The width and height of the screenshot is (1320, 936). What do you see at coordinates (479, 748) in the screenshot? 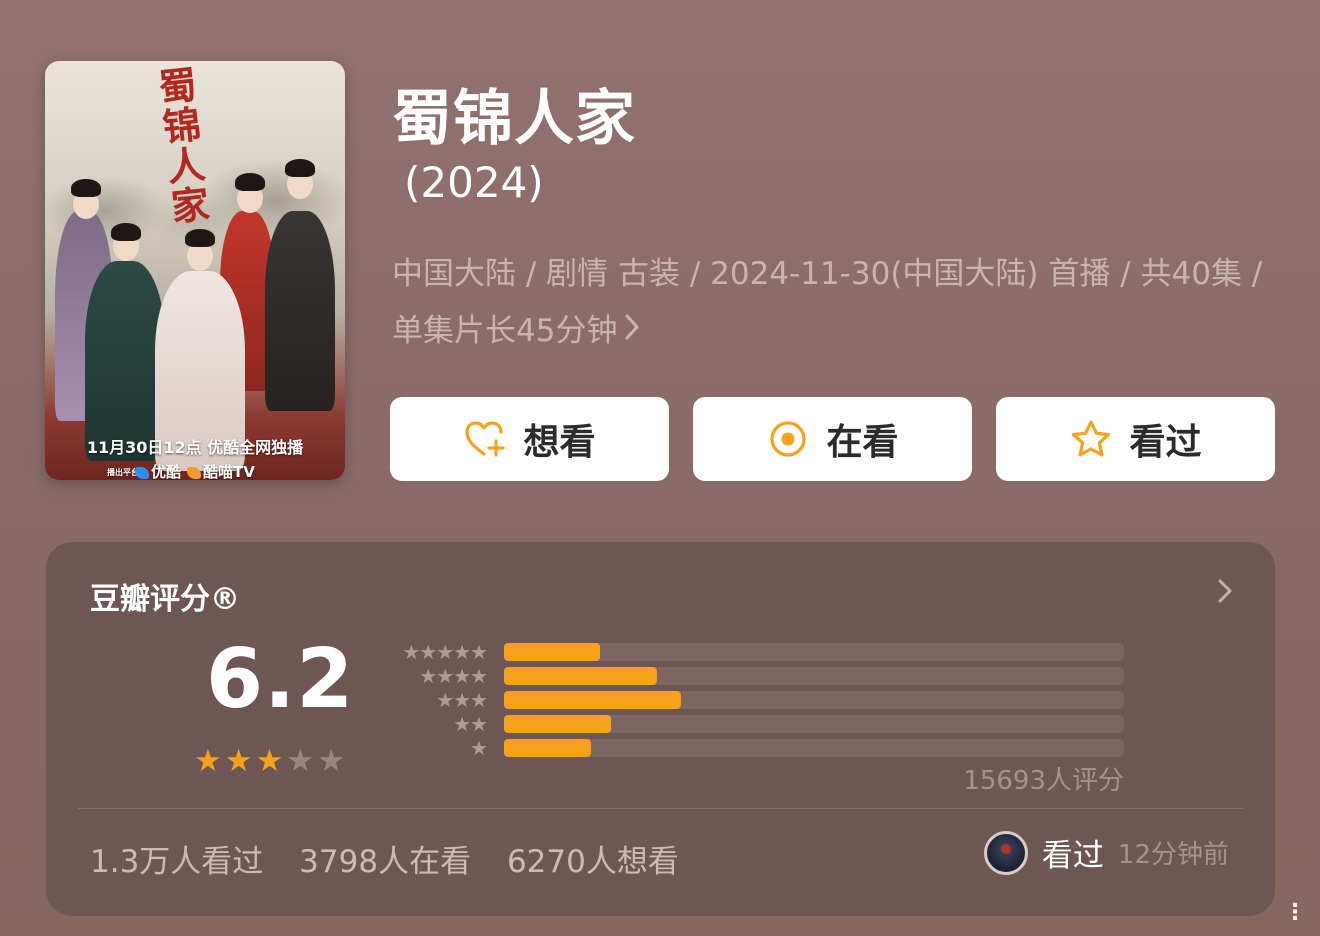
I see `distribution-star-label-1: ★` at bounding box center [479, 748].